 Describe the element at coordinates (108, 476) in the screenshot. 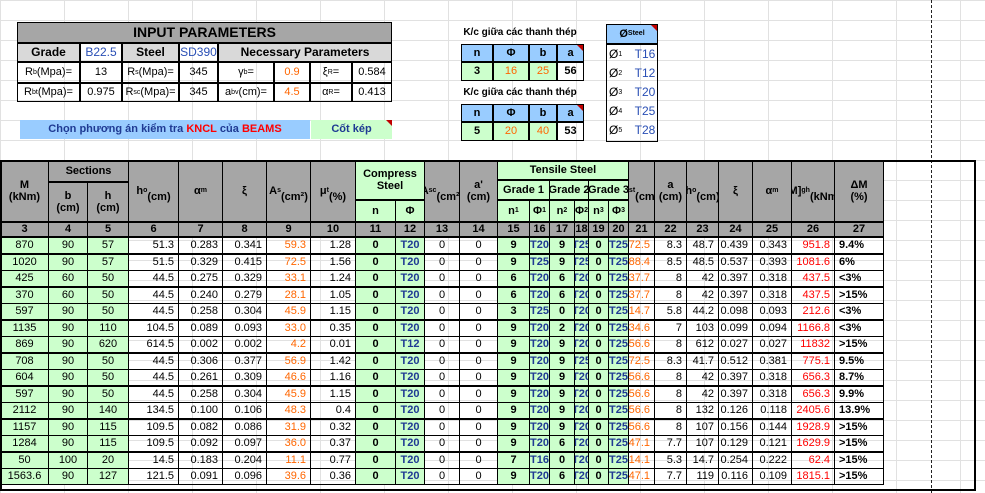

I see `table-cell: 127` at that location.